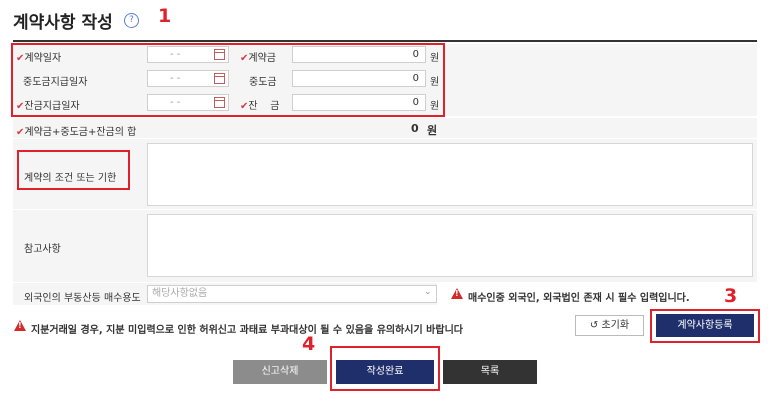 The width and height of the screenshot is (768, 393). What do you see at coordinates (415, 128) in the screenshot?
I see `sum-value: 0` at bounding box center [415, 128].